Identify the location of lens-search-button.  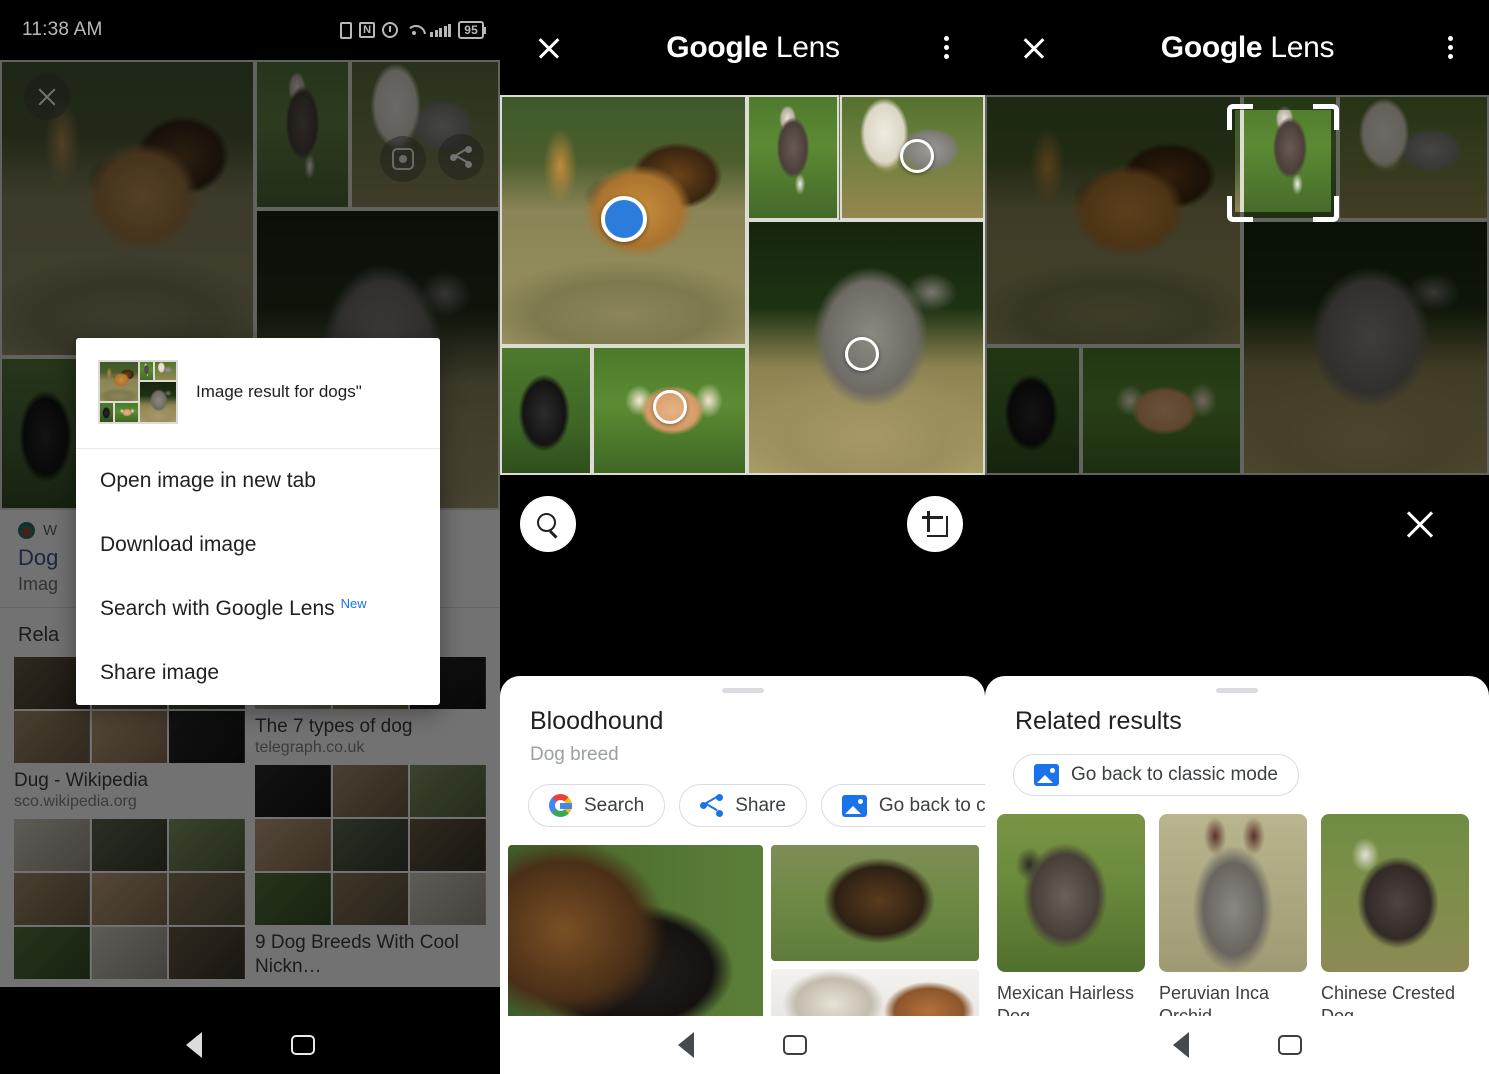
(548, 524).